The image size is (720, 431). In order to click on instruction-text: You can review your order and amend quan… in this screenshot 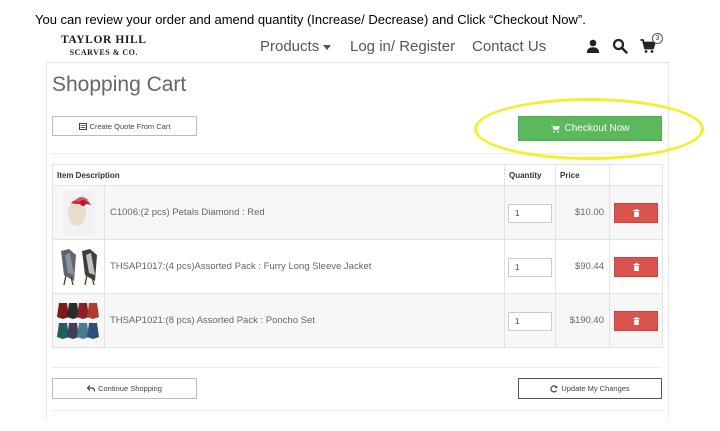, I will do `click(310, 19)`.